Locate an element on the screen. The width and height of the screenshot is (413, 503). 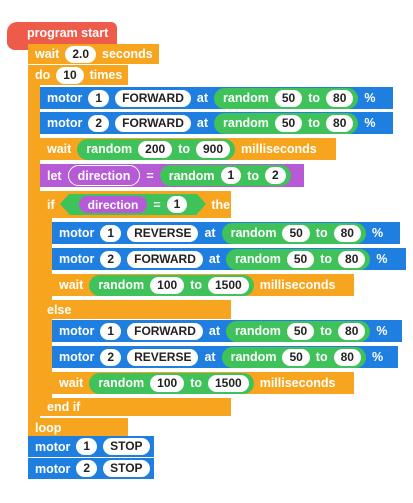
motor-block: motor 1 REVERSE at random 50 to 80 % is located at coordinates (226, 233).